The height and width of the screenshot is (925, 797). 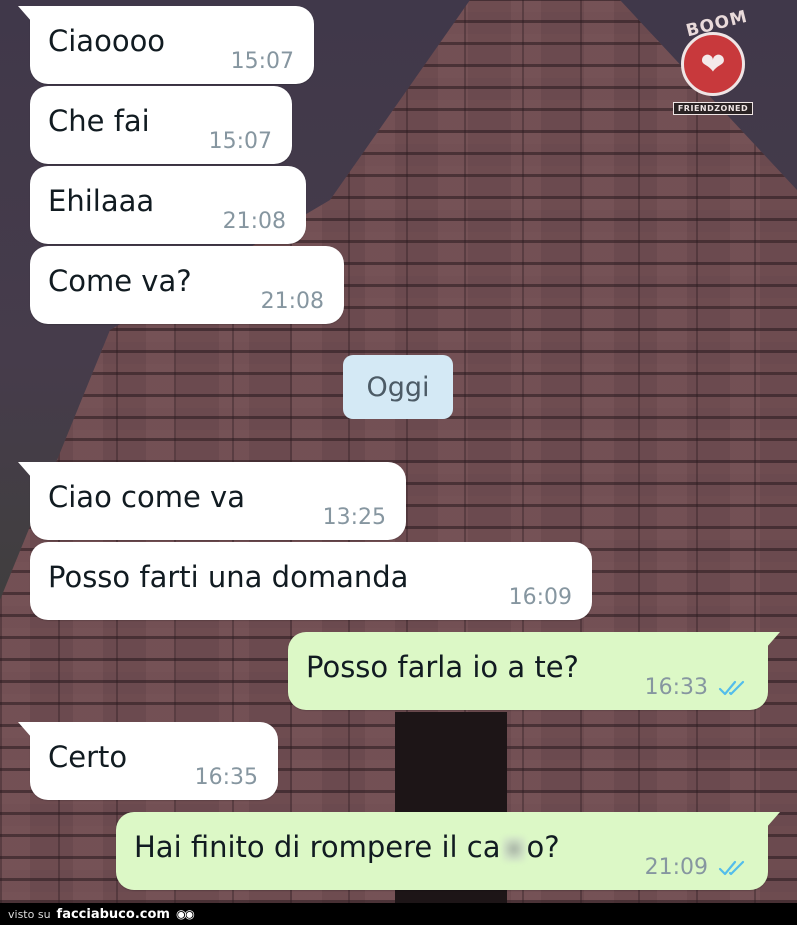 I want to click on footer-visto-label: visto su, so click(x=29, y=914).